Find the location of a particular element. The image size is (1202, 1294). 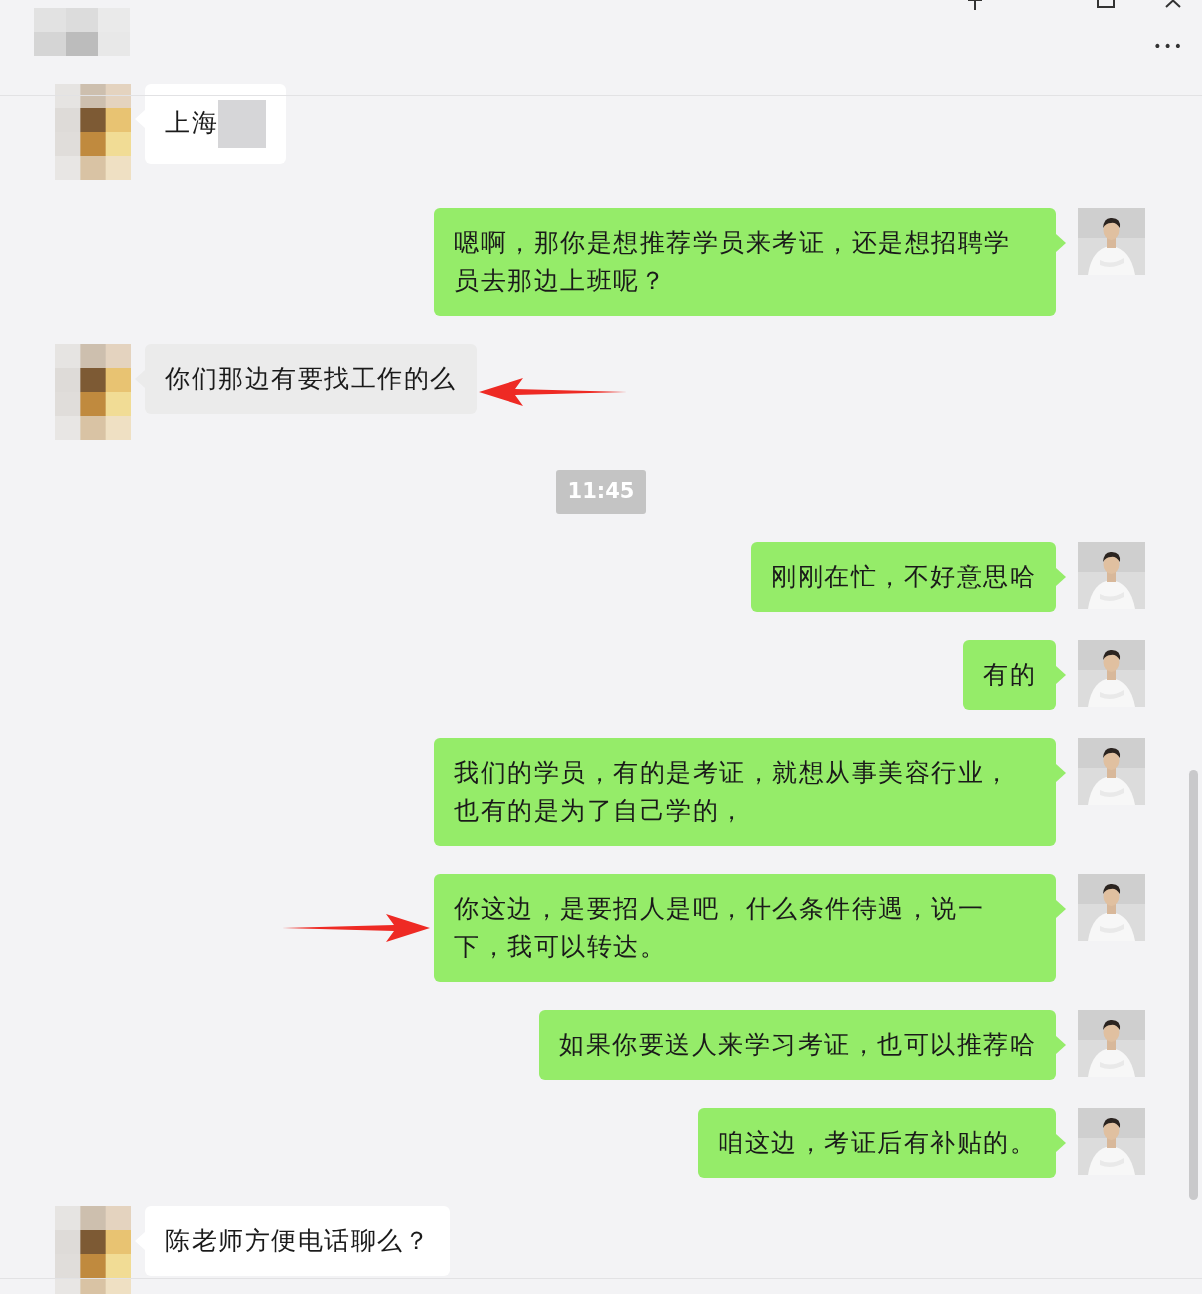

timestamp: 11:45 is located at coordinates (601, 492).